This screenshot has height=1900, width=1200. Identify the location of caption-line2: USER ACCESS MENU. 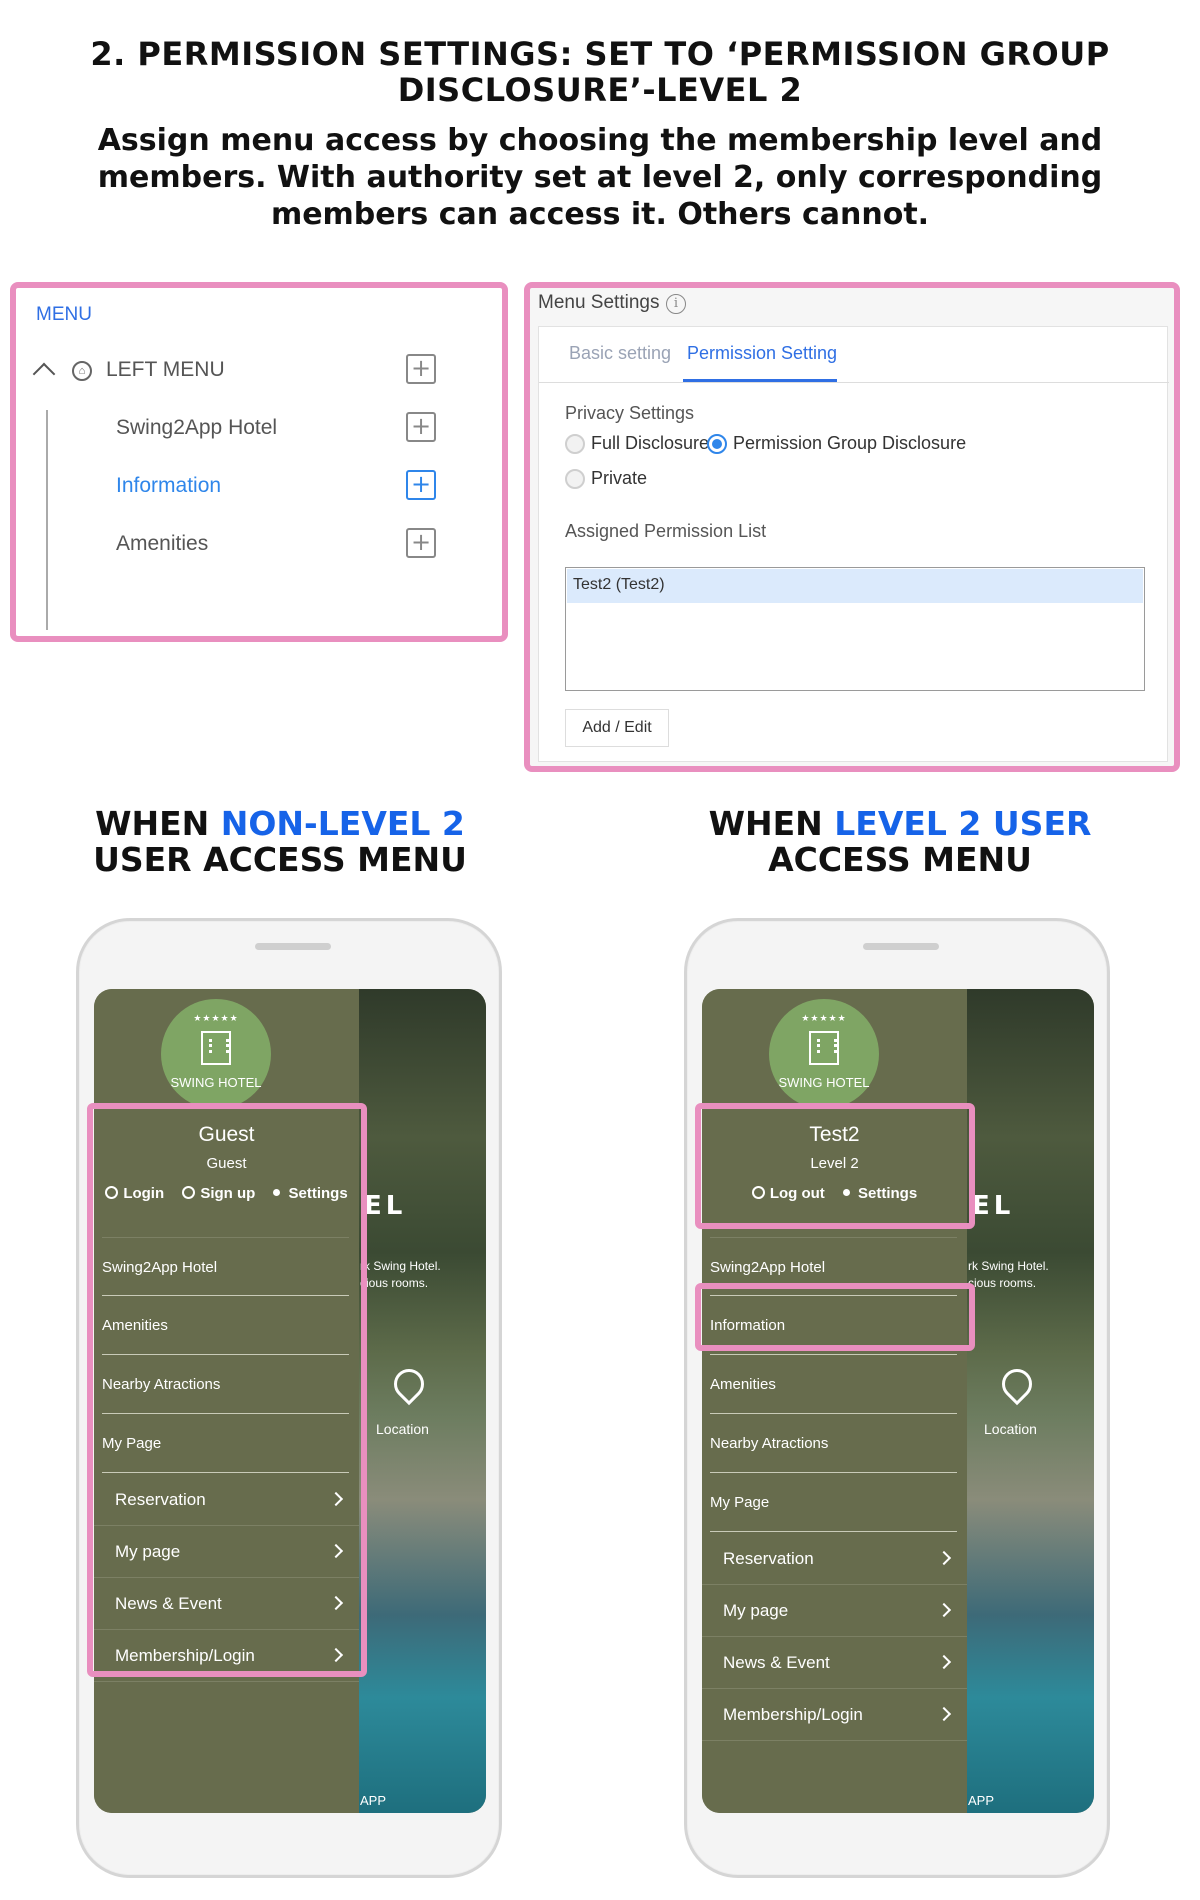
(280, 859).